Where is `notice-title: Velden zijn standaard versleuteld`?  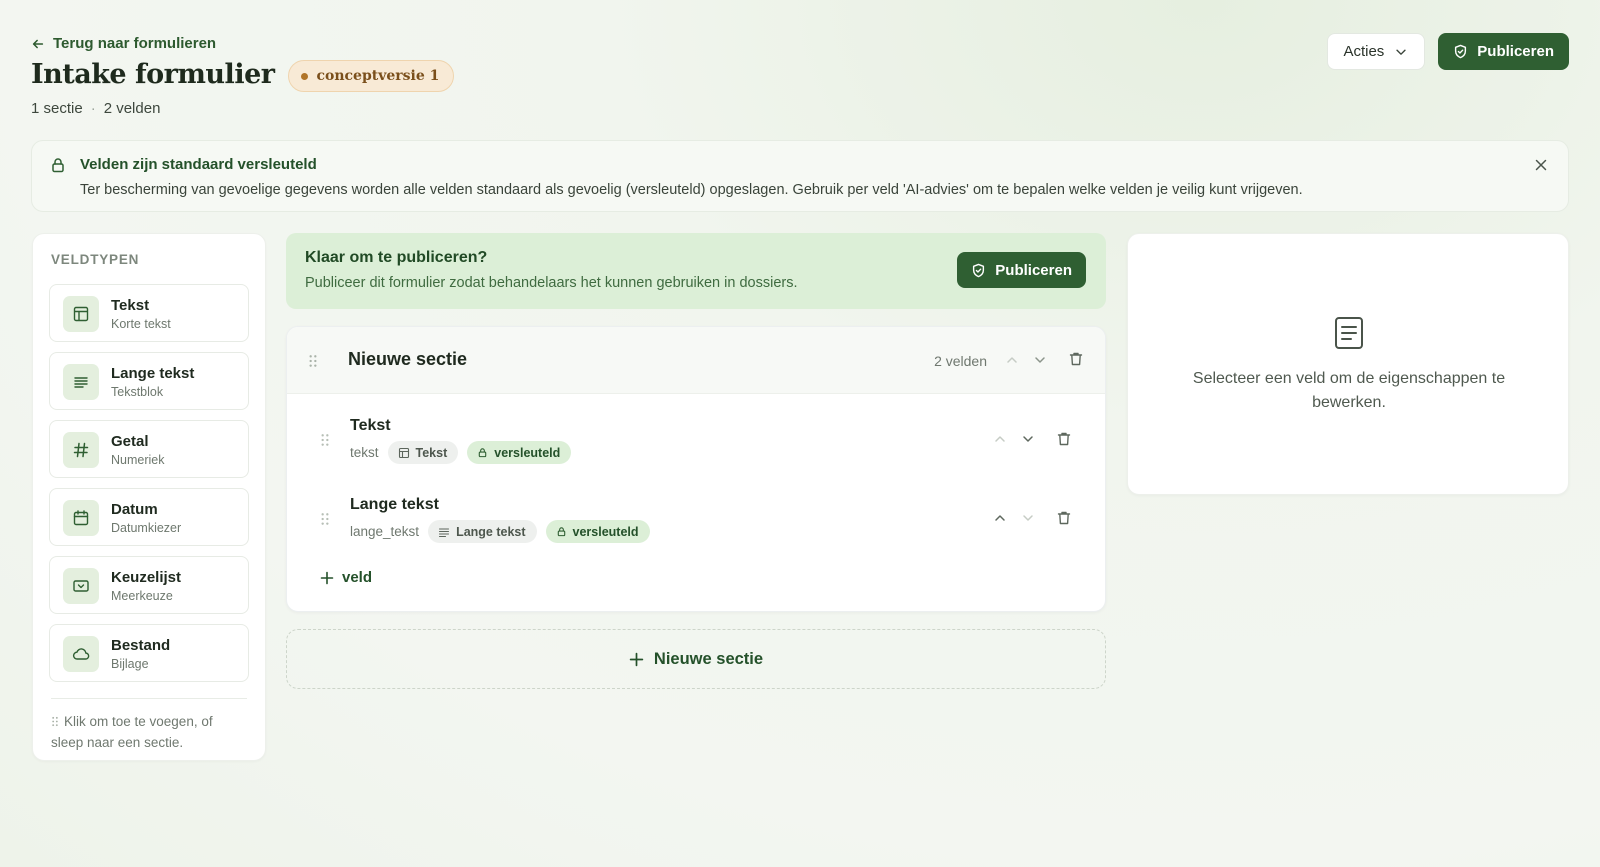
notice-title: Velden zijn standaard versleuteld is located at coordinates (198, 164).